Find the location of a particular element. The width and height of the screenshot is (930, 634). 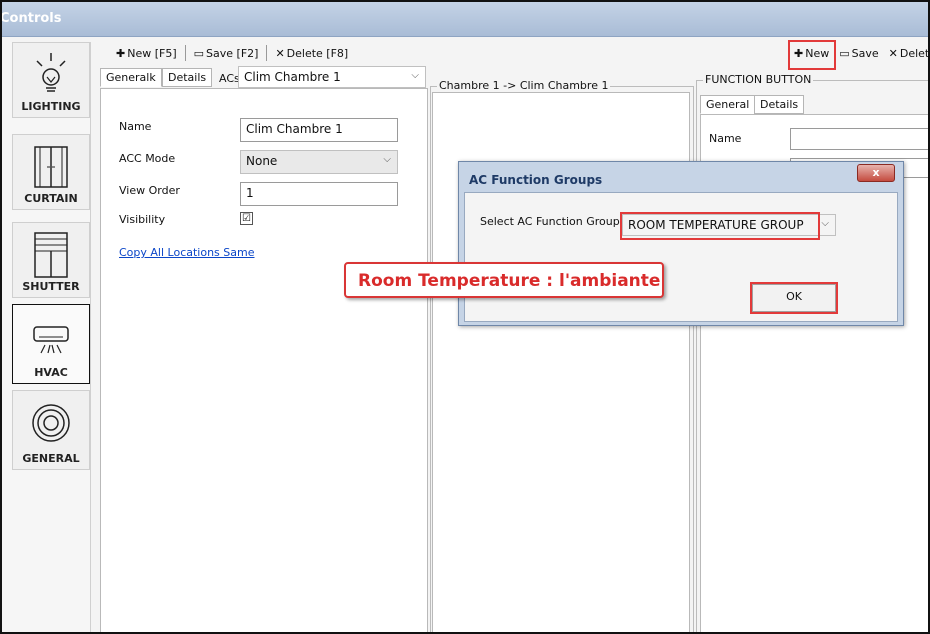

function-name-label: Name is located at coordinates (725, 138).